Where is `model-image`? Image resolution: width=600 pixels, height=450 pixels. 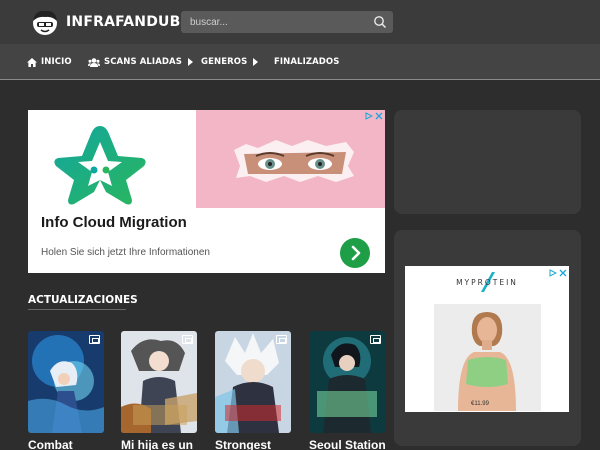
model-image is located at coordinates (487, 357).